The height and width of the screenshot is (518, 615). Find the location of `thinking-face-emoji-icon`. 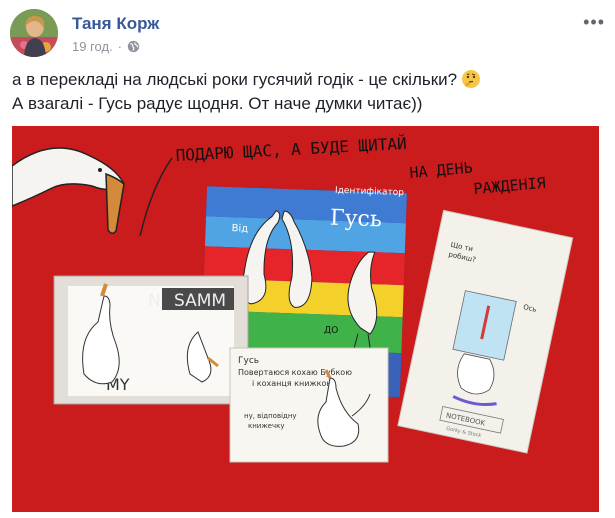

thinking-face-emoji-icon is located at coordinates (471, 79).